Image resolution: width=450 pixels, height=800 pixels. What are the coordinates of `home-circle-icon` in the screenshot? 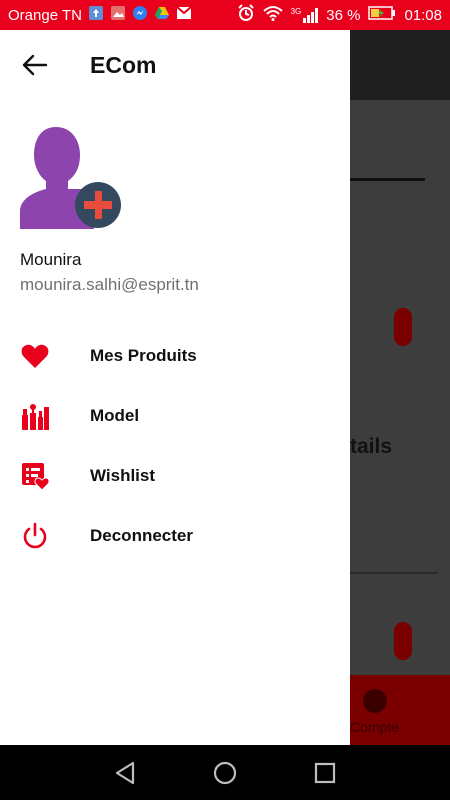 It's located at (225, 773).